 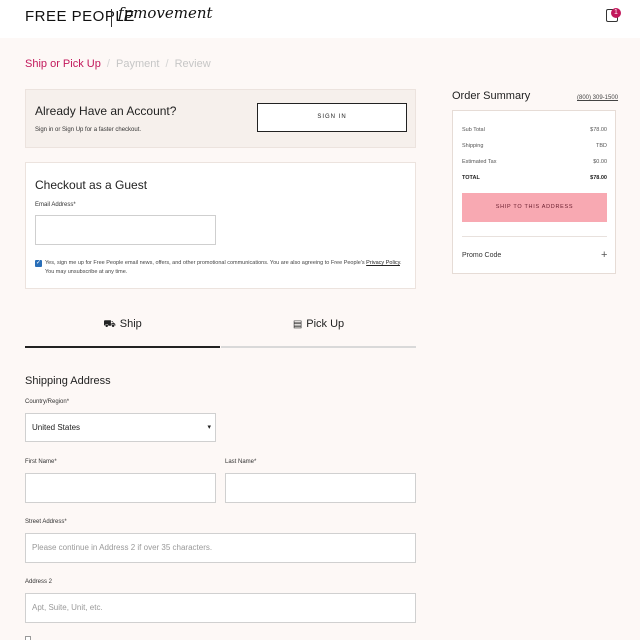 What do you see at coordinates (28, 638) in the screenshot?
I see `bottom-checkbox` at bounding box center [28, 638].